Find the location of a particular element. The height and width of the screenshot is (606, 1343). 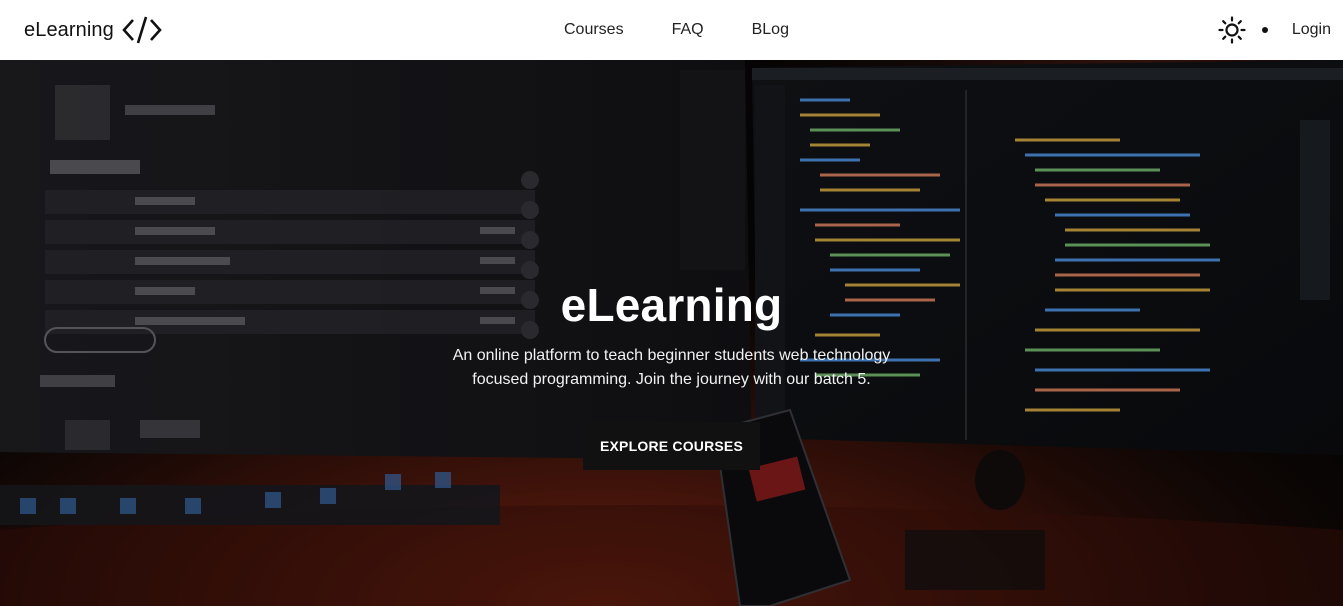

separator-dot is located at coordinates (1264, 30).